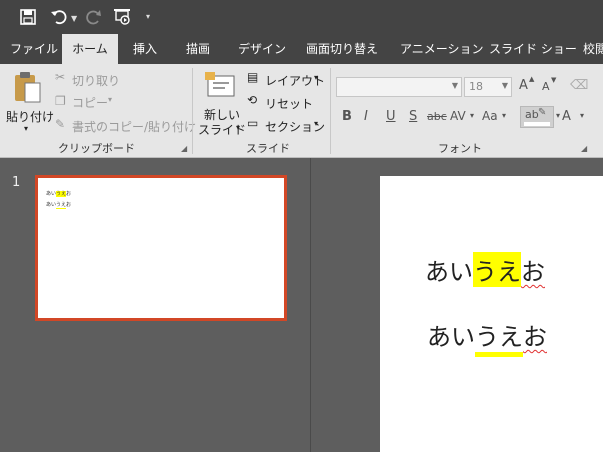 The image size is (603, 452). What do you see at coordinates (413, 116) in the screenshot?
I see `shadow-button: S` at bounding box center [413, 116].